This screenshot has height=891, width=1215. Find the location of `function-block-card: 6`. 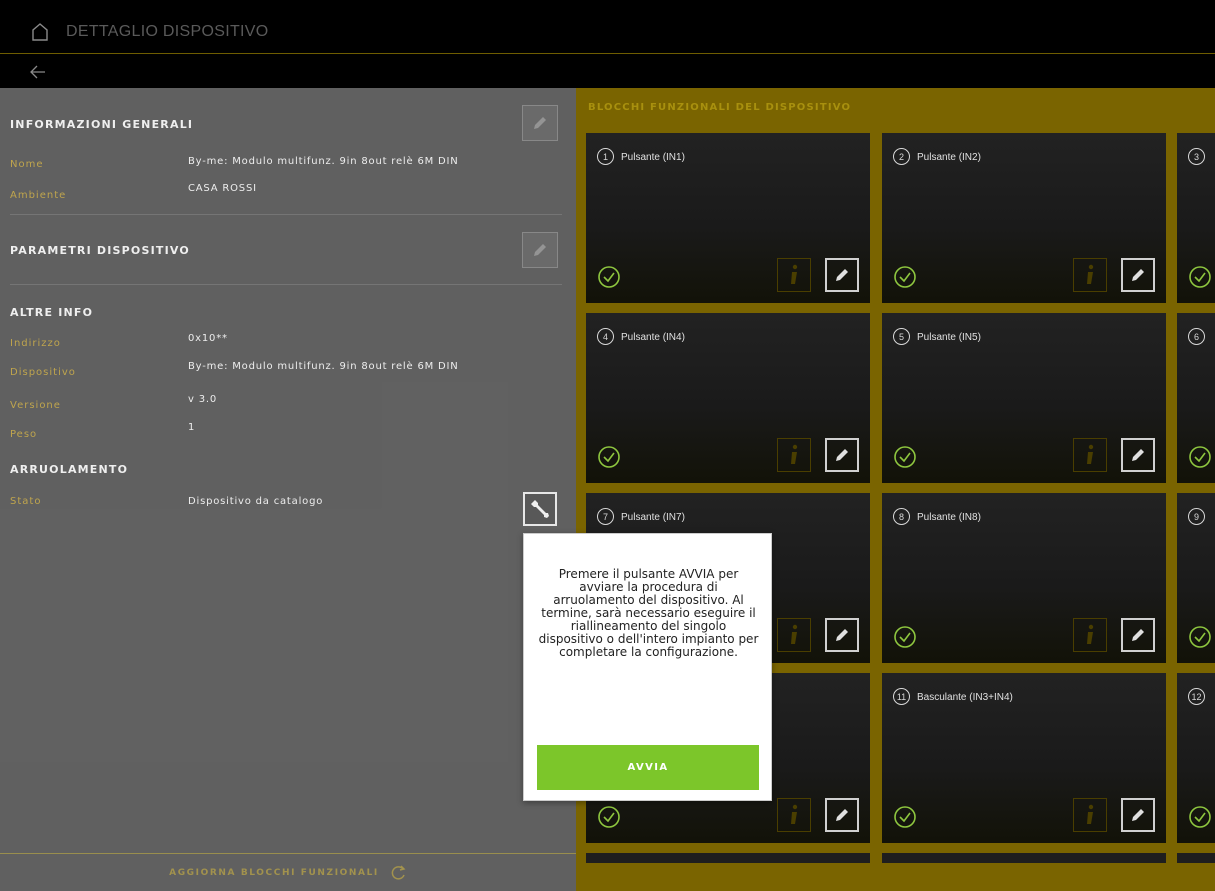

function-block-card: 6 is located at coordinates (1196, 398).